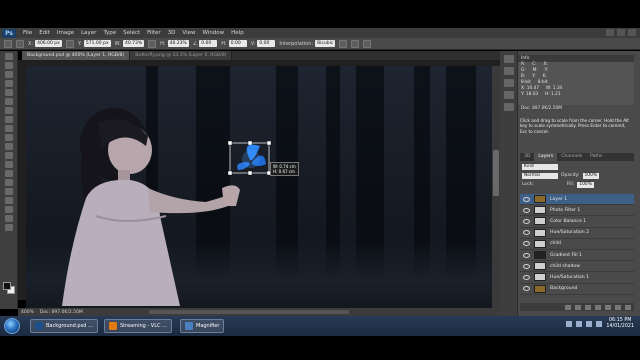 The width and height of the screenshot is (640, 360). I want to click on volume-icon, so click(589, 324).